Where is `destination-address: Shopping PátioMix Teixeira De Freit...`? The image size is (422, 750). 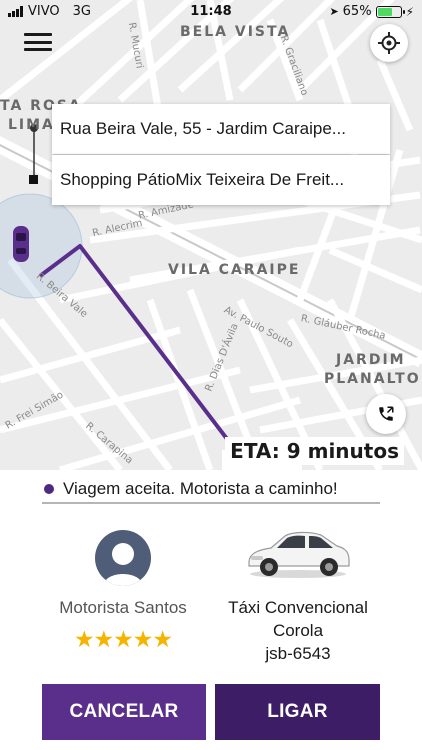
destination-address: Shopping PátioMix Teixeira De Freit... is located at coordinates (221, 180).